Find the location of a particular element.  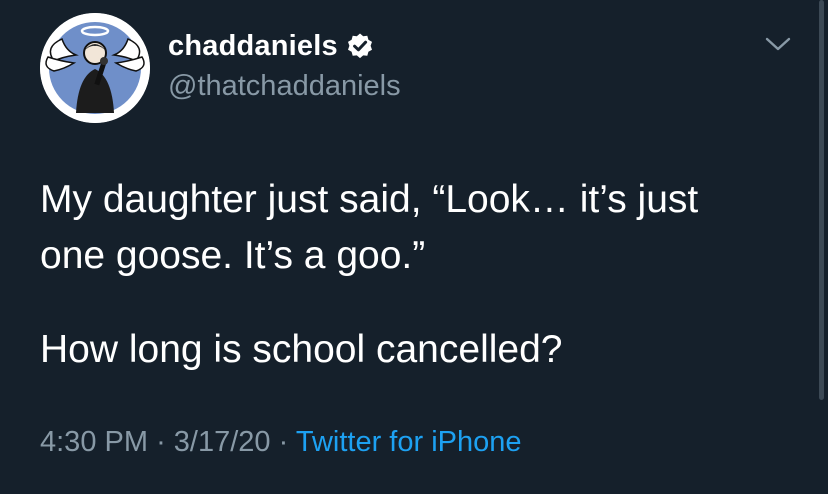

verified-badge-icon is located at coordinates (360, 46).